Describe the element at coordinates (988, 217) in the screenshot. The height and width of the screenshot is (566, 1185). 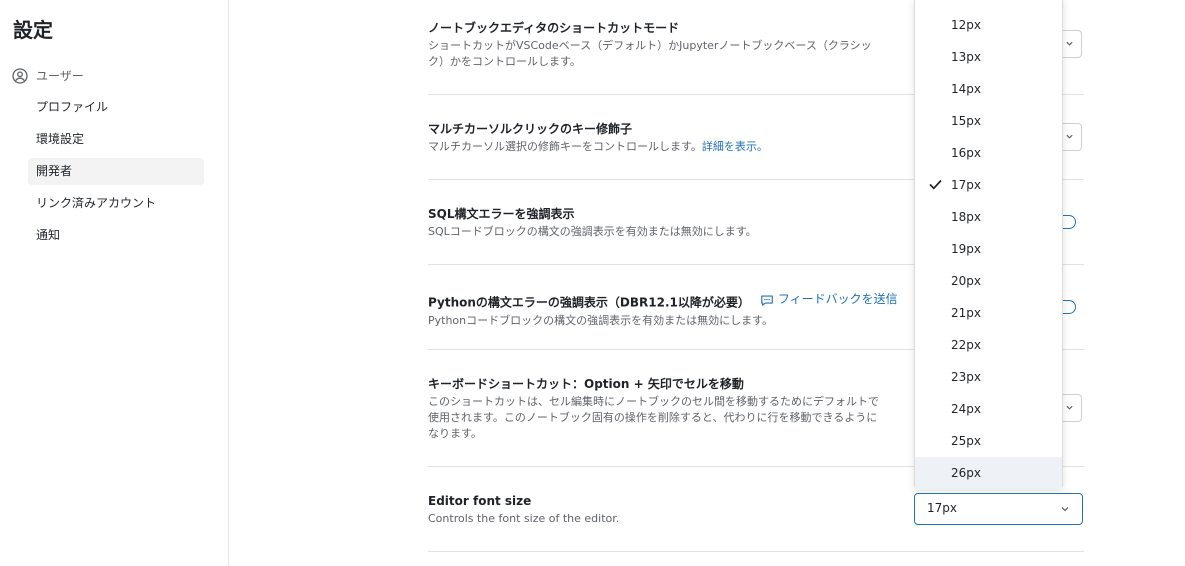
I see `font-size-option: 18px` at that location.